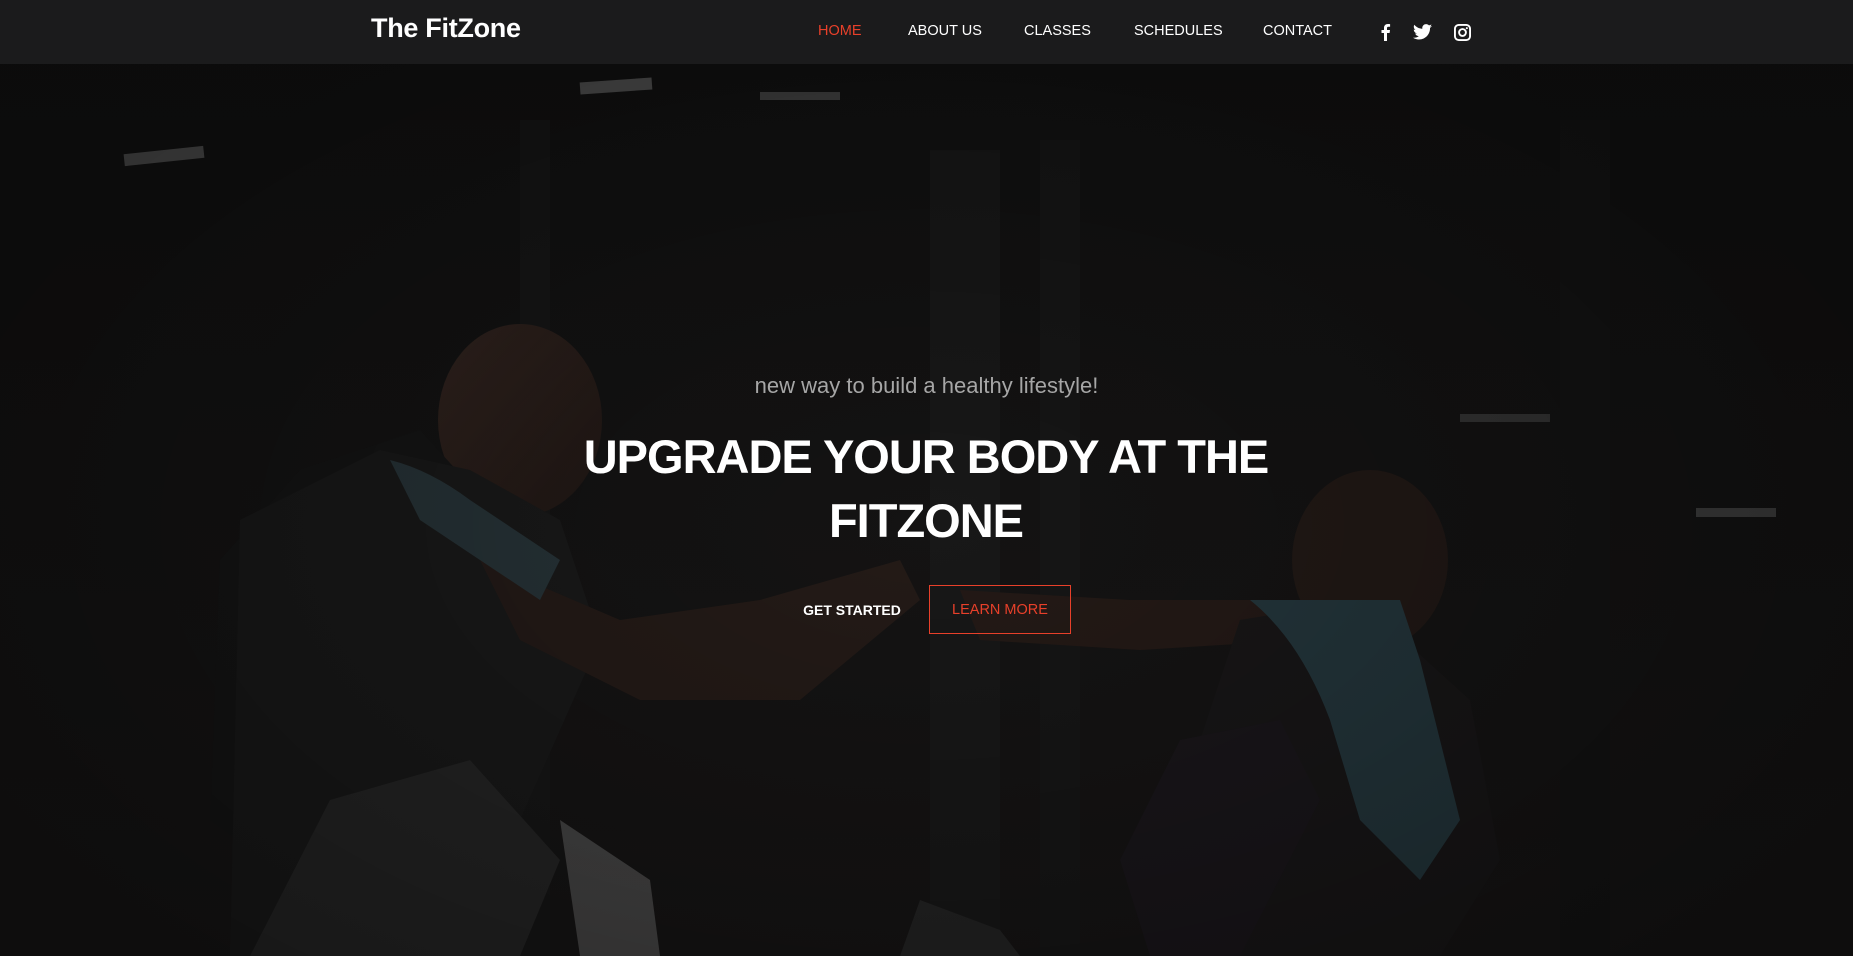  I want to click on nav-contact: CONTACT, so click(1297, 31).